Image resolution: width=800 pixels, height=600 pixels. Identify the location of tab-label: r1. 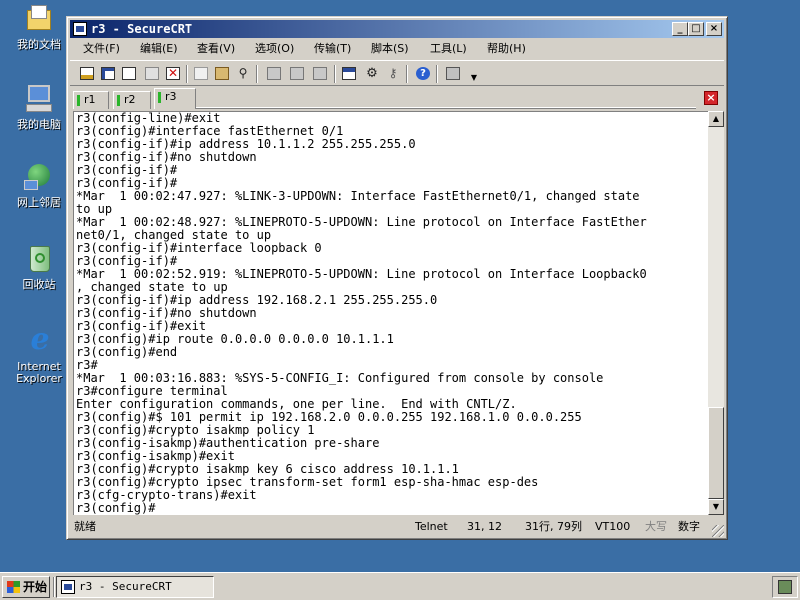
(90, 99).